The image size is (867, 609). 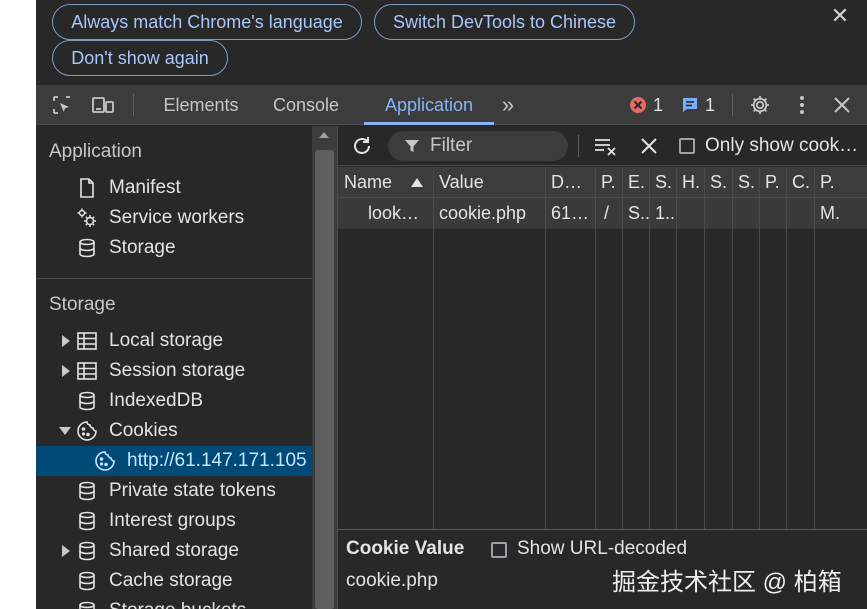 What do you see at coordinates (65, 431) in the screenshot?
I see `collapse-arrow-icon` at bounding box center [65, 431].